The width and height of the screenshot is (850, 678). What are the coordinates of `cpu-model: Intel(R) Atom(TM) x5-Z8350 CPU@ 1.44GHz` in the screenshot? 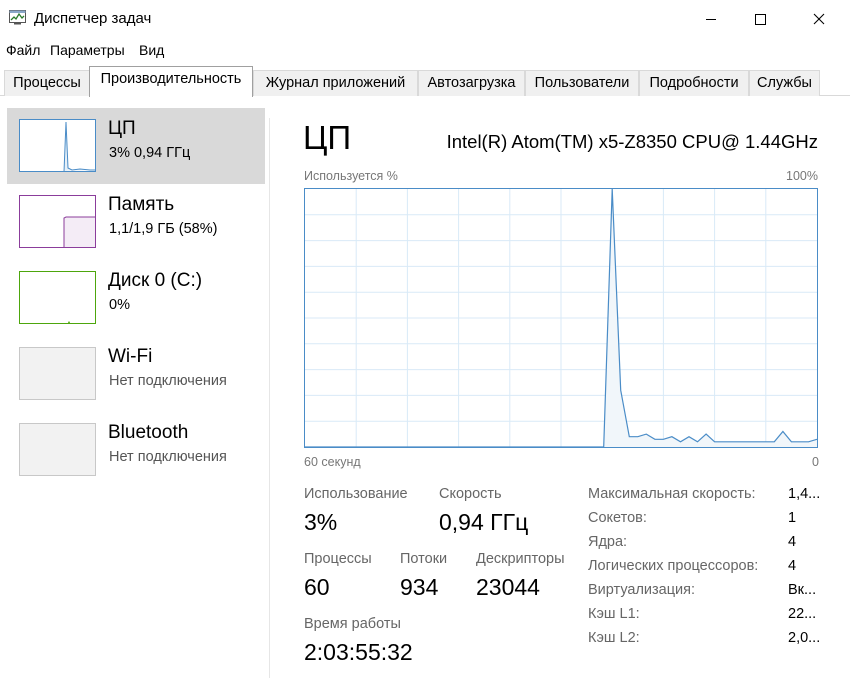 It's located at (632, 141).